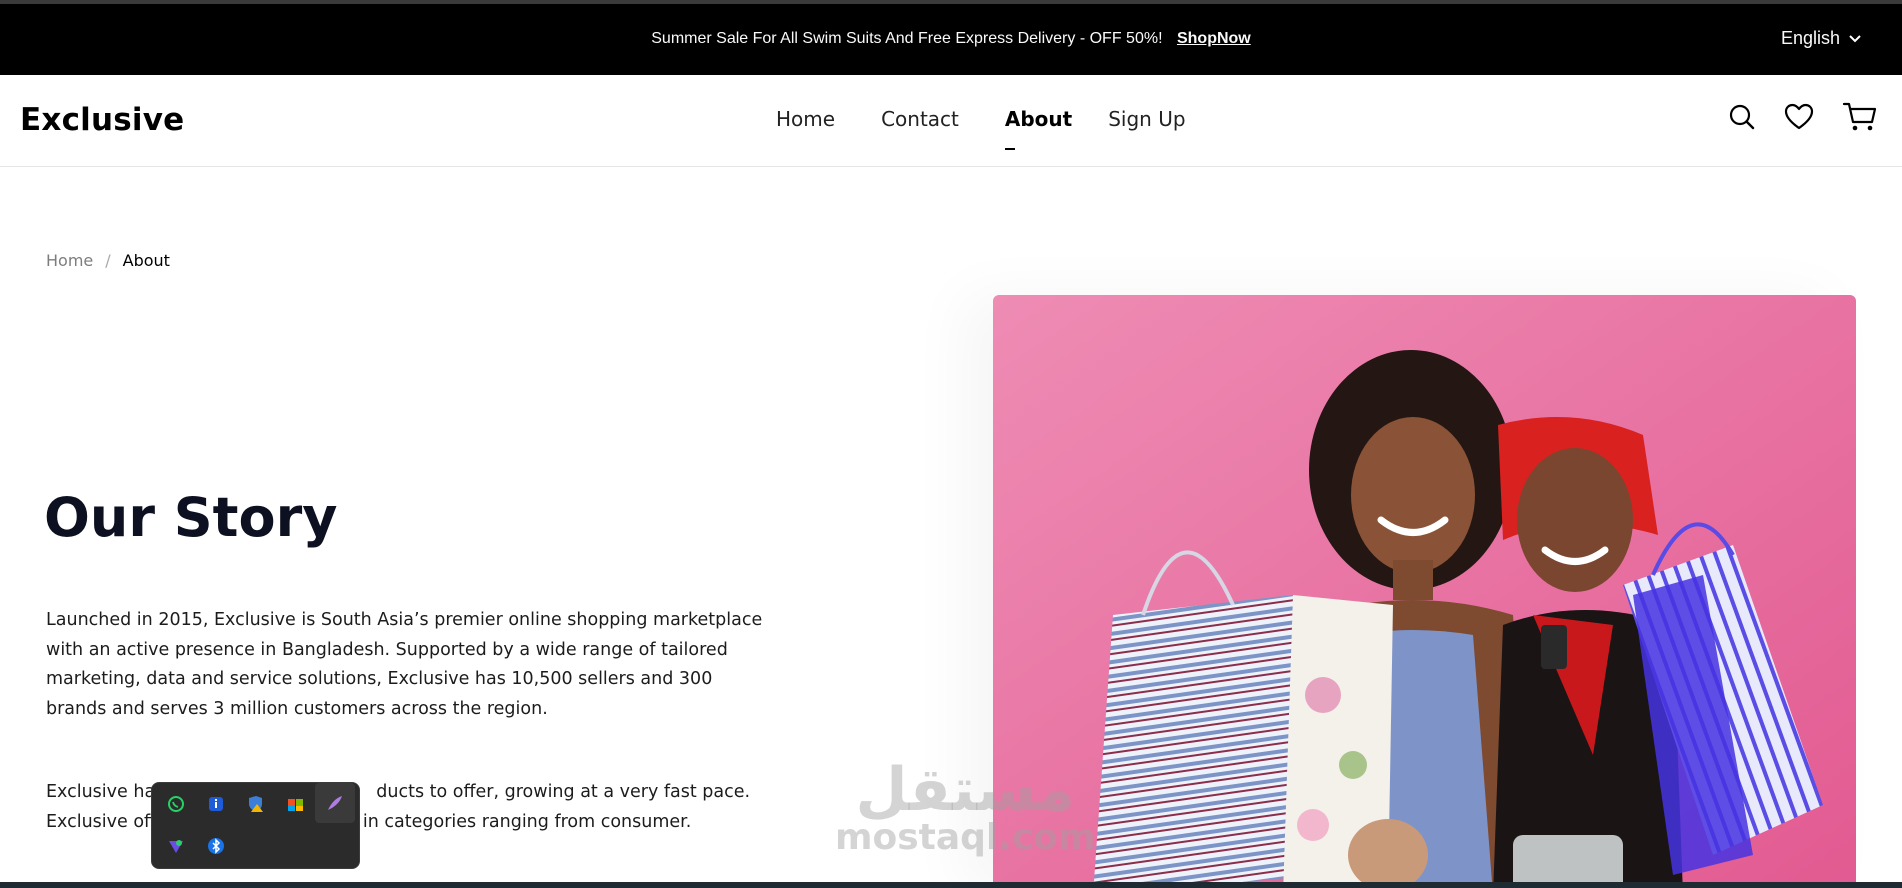  I want to click on language-selector: English, so click(1821, 38).